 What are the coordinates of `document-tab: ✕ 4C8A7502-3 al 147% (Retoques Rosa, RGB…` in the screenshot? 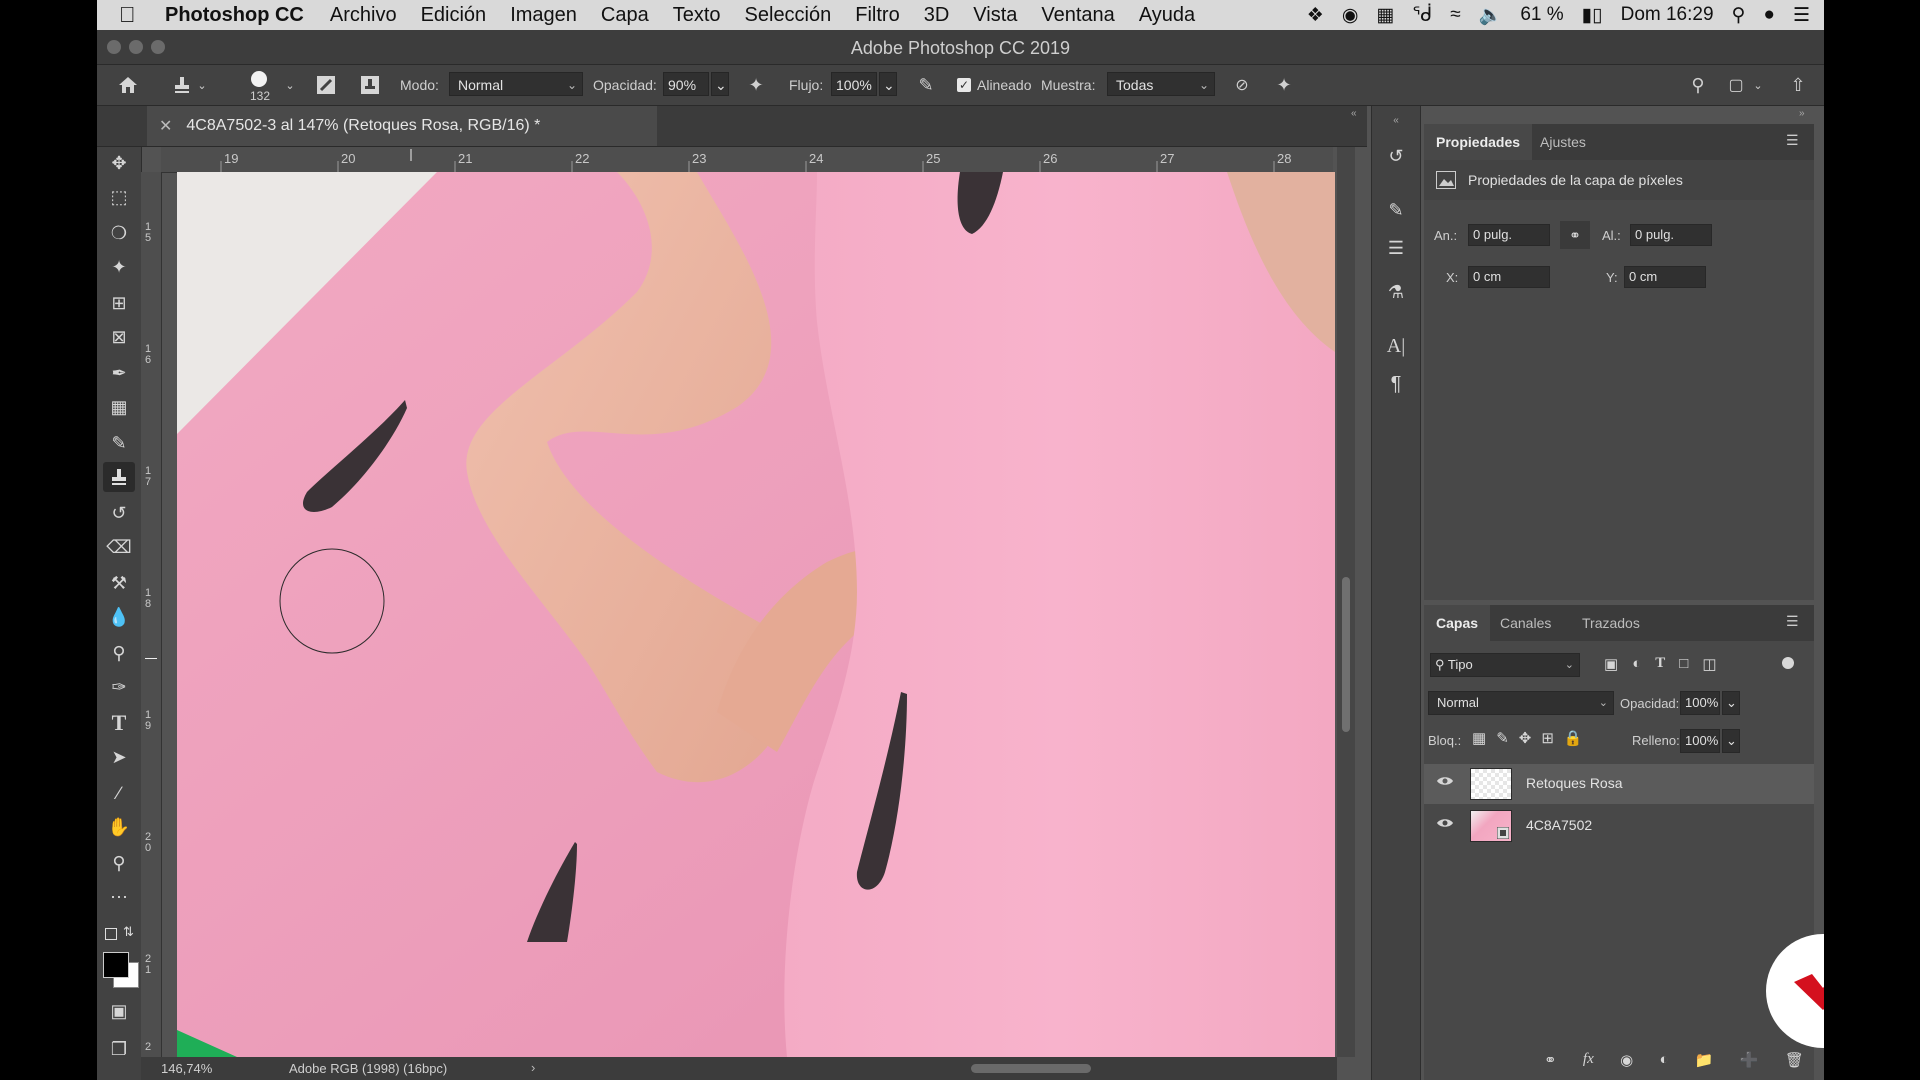 It's located at (402, 126).